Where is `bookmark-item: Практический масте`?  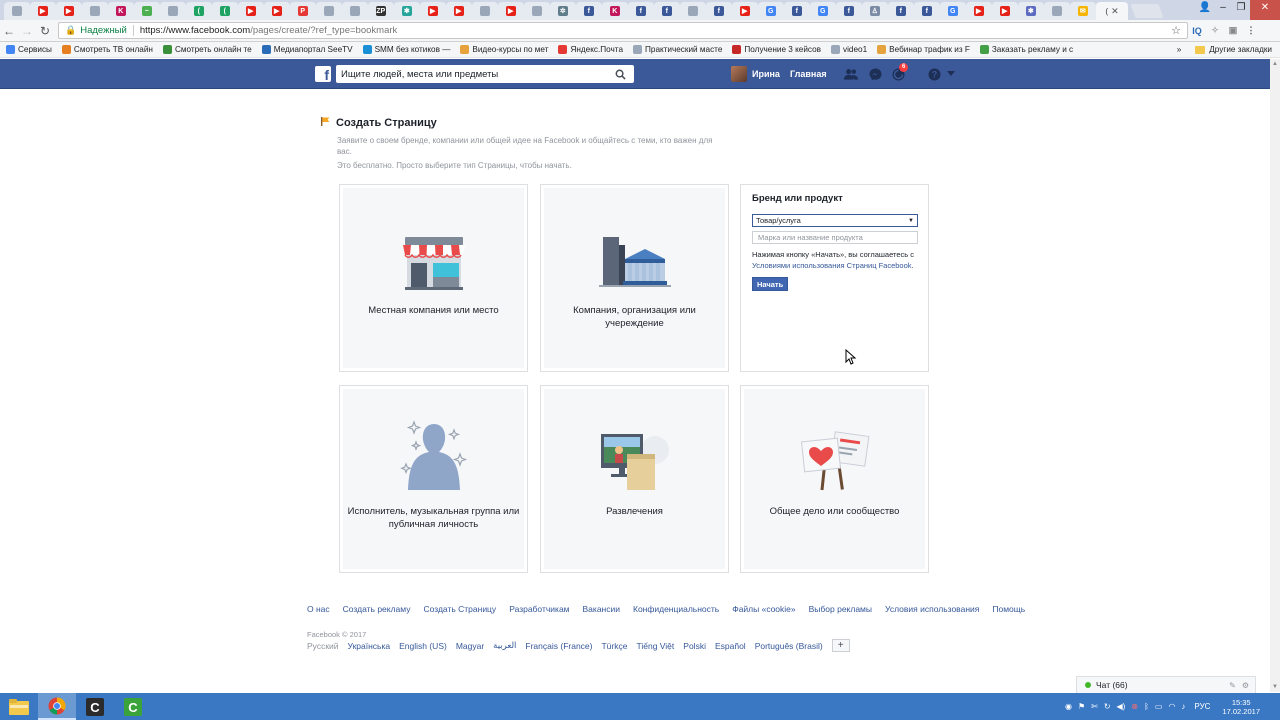 bookmark-item: Практический масте is located at coordinates (677, 49).